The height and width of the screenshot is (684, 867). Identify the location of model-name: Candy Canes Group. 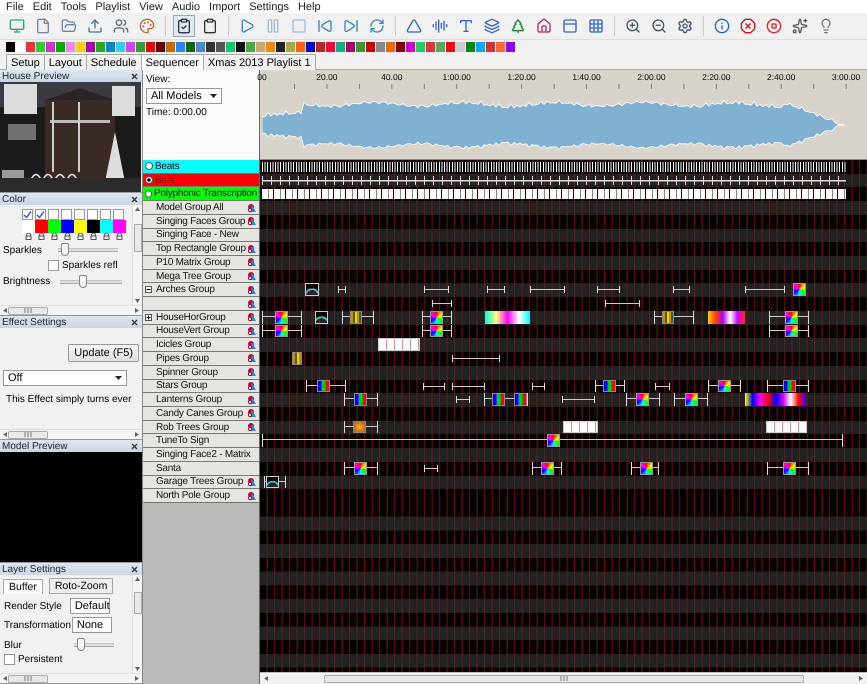
(200, 413).